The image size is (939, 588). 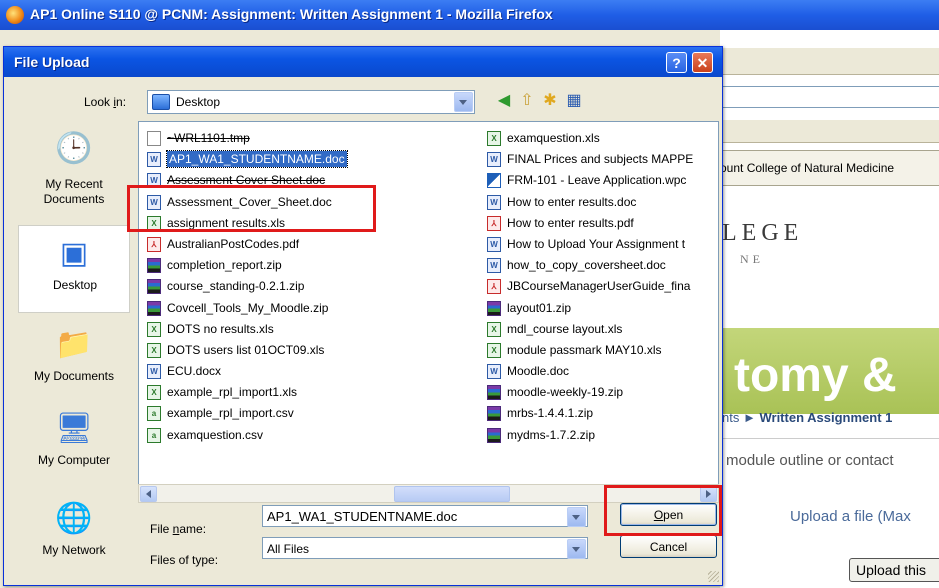 What do you see at coordinates (154, 435) in the screenshot?
I see `csv-file-icon: a` at bounding box center [154, 435].